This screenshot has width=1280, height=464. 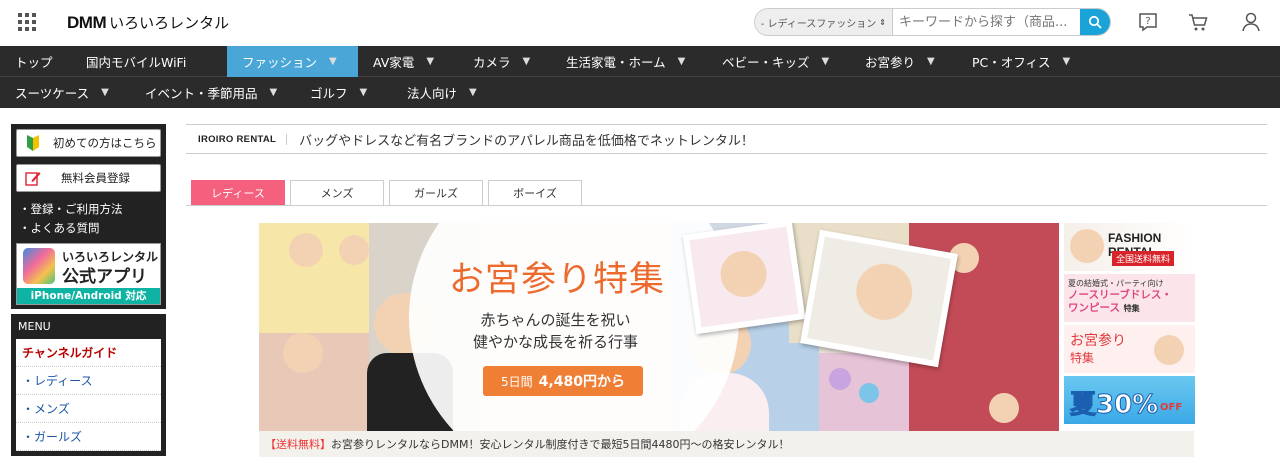 I want to click on sidebar-menu: MENU チャンネルガイド ・レディース ・メンズ ・ガールズ, so click(x=88, y=385).